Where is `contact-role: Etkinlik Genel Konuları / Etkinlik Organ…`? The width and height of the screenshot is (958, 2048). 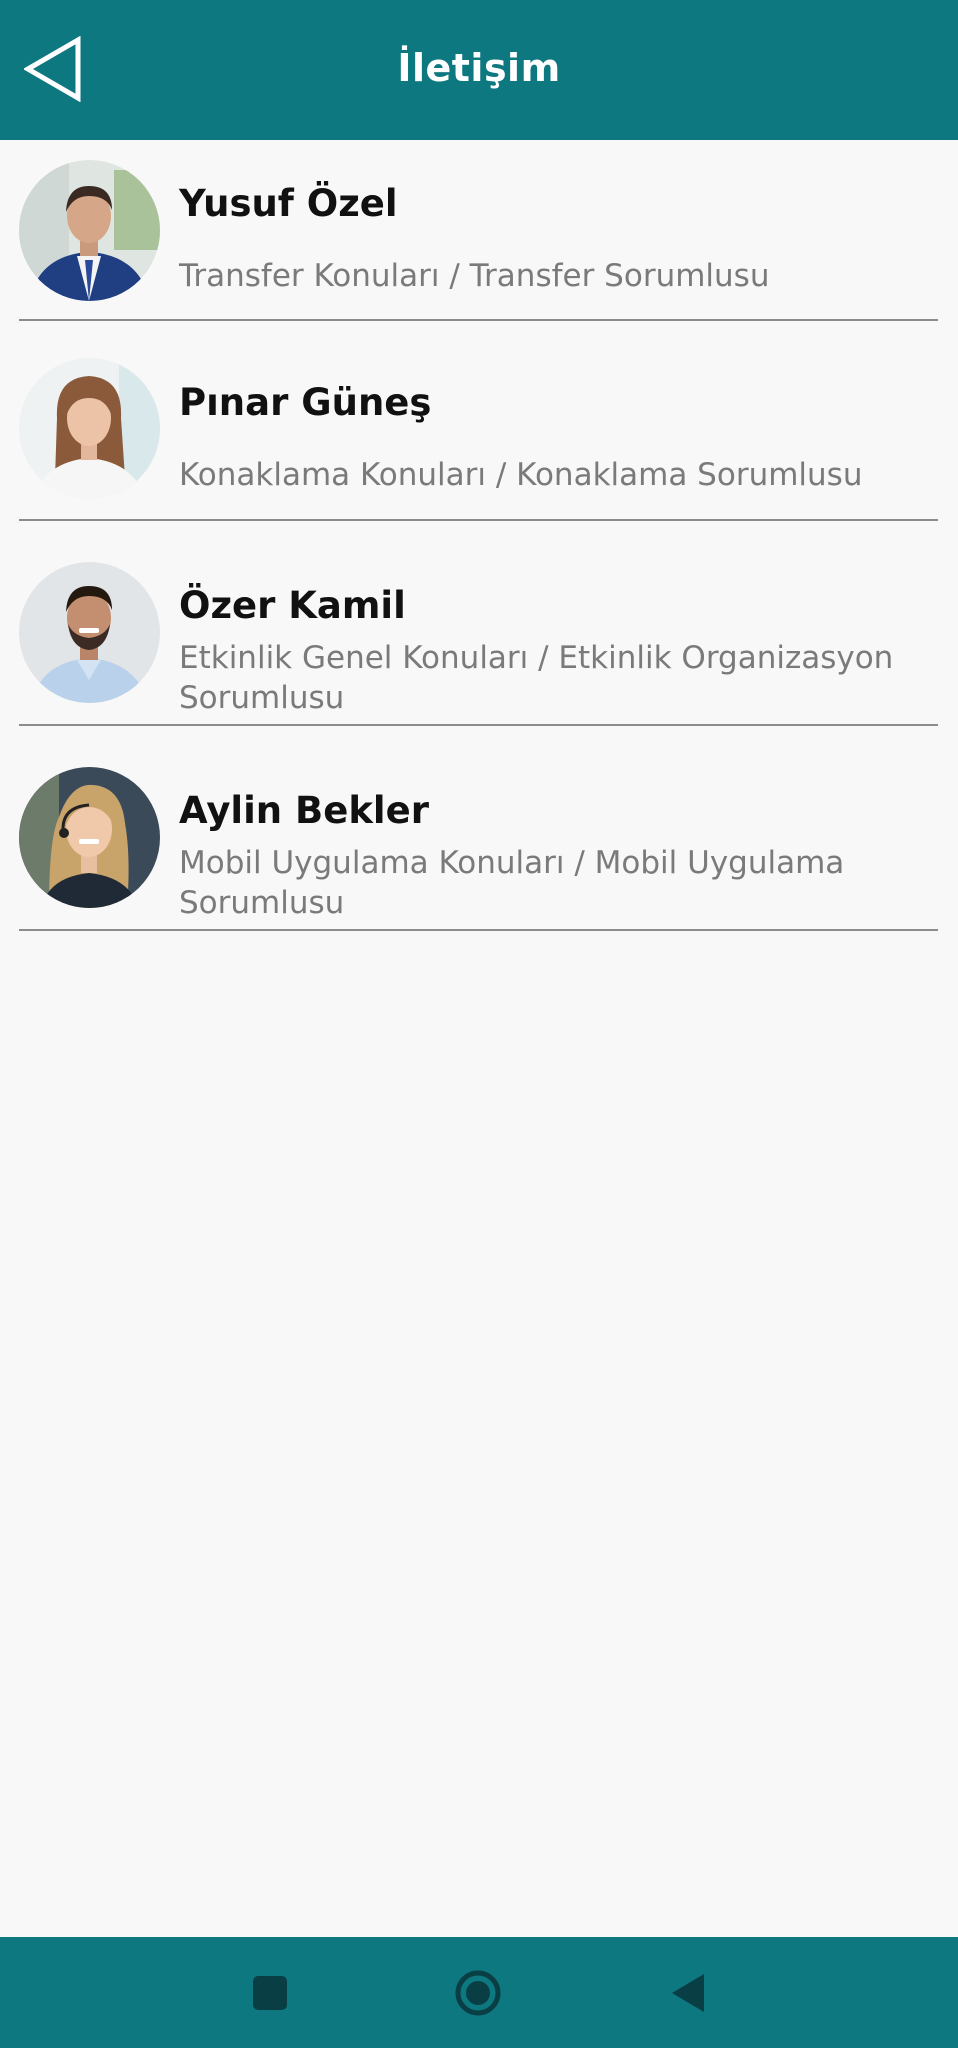 contact-role: Etkinlik Genel Konuları / Etkinlik Organ… is located at coordinates (536, 678).